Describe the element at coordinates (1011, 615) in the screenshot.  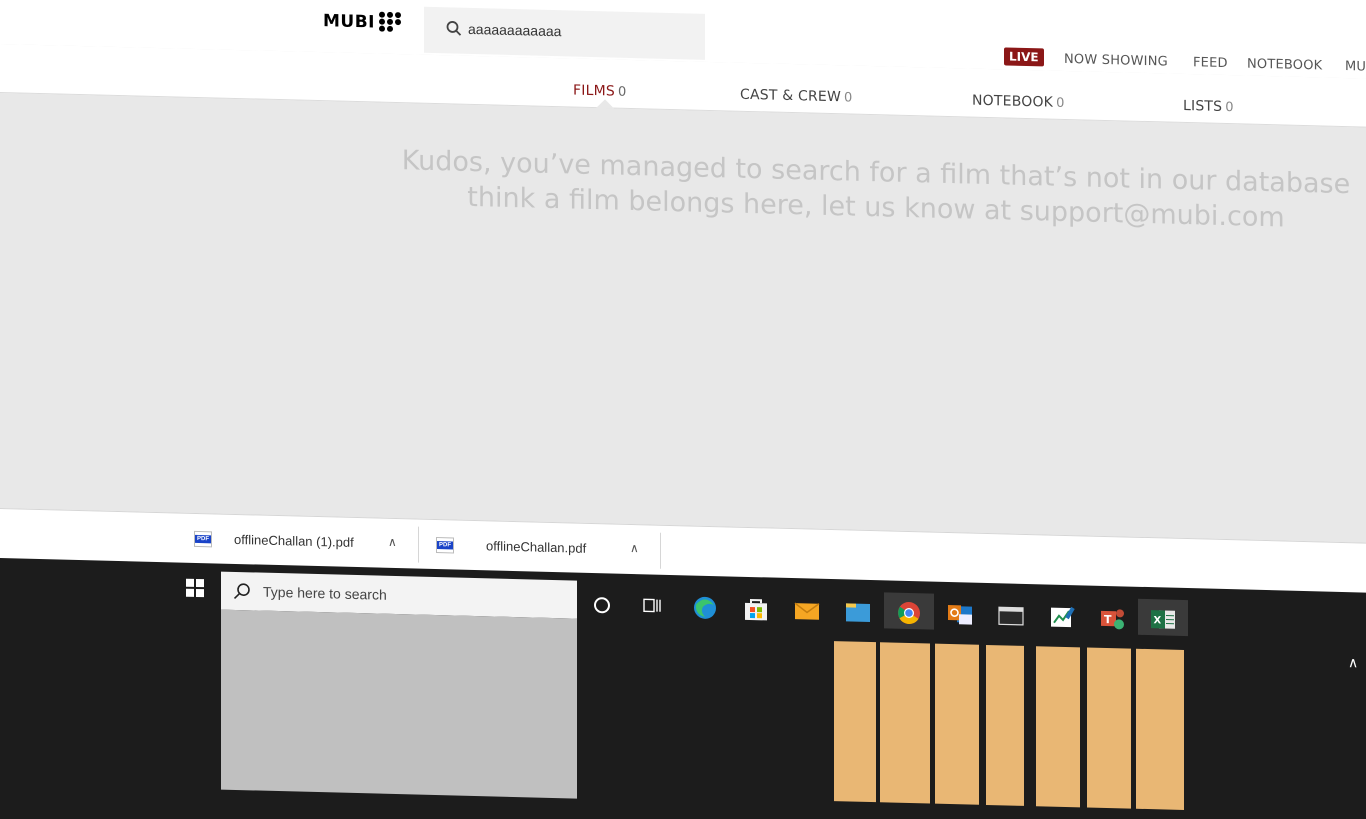
I see `terminal-icon` at that location.